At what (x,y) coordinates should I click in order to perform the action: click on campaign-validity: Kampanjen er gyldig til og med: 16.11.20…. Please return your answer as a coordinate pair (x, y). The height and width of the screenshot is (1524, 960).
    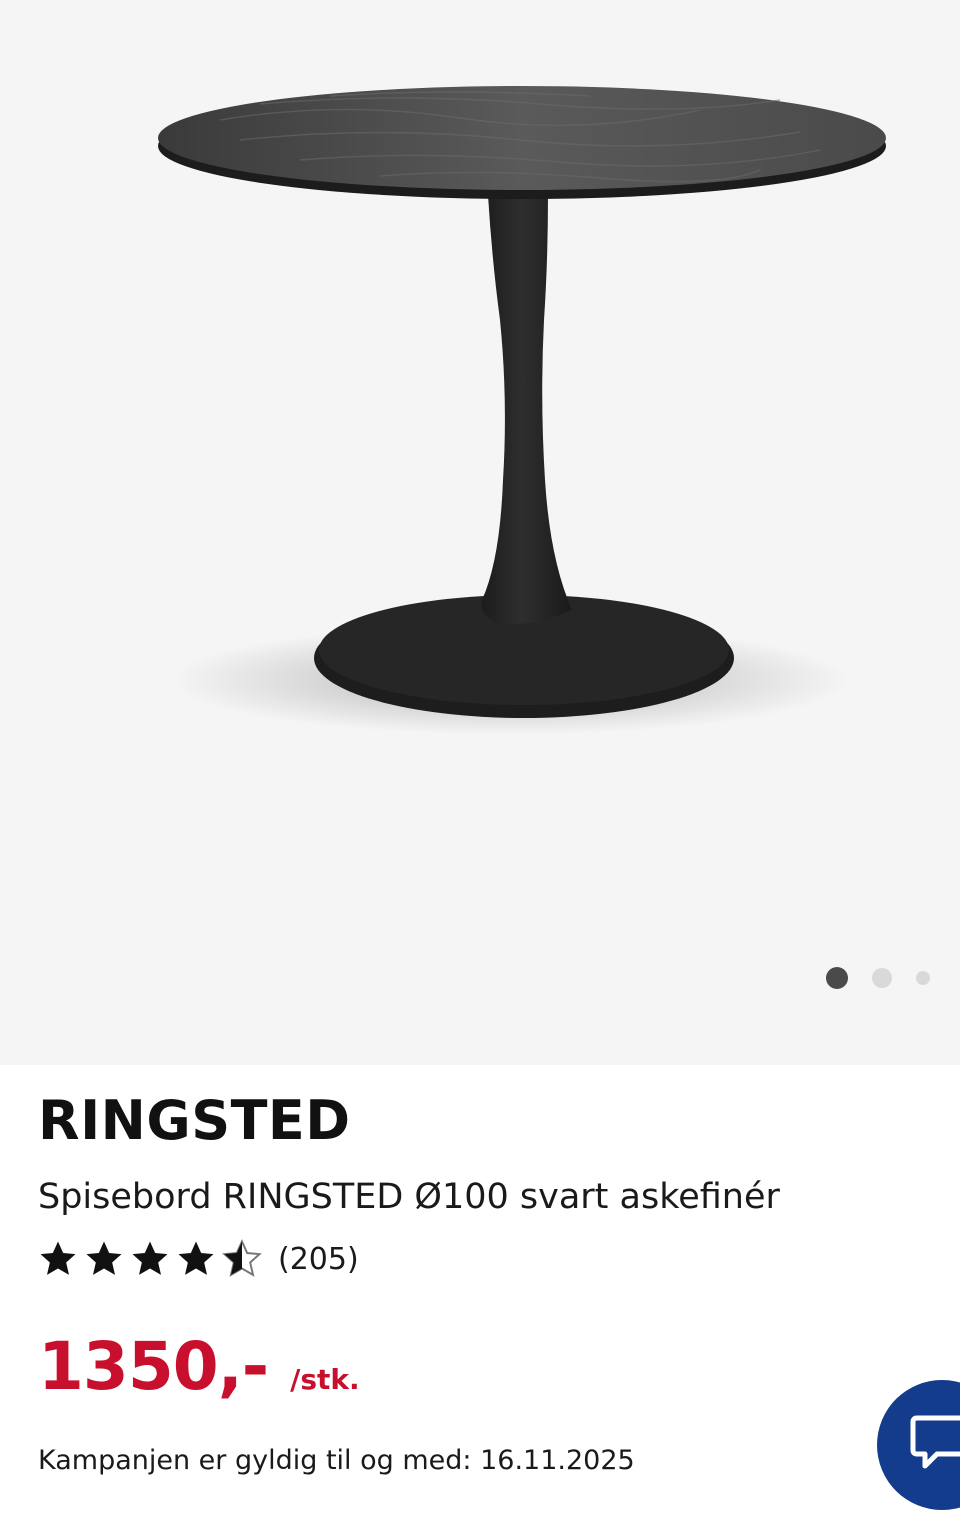
    Looking at the image, I should click on (336, 1460).